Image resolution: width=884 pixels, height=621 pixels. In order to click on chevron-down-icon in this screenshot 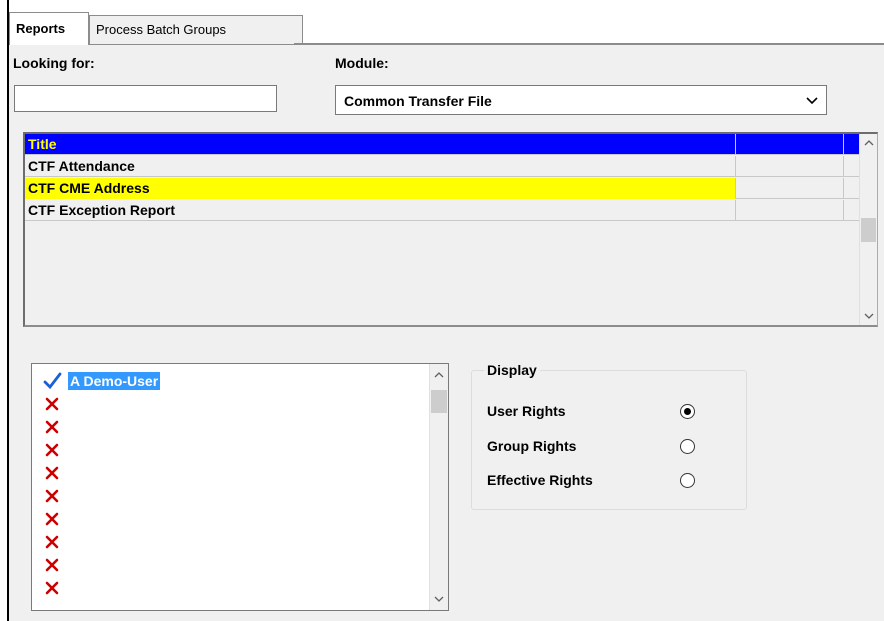, I will do `click(812, 101)`.